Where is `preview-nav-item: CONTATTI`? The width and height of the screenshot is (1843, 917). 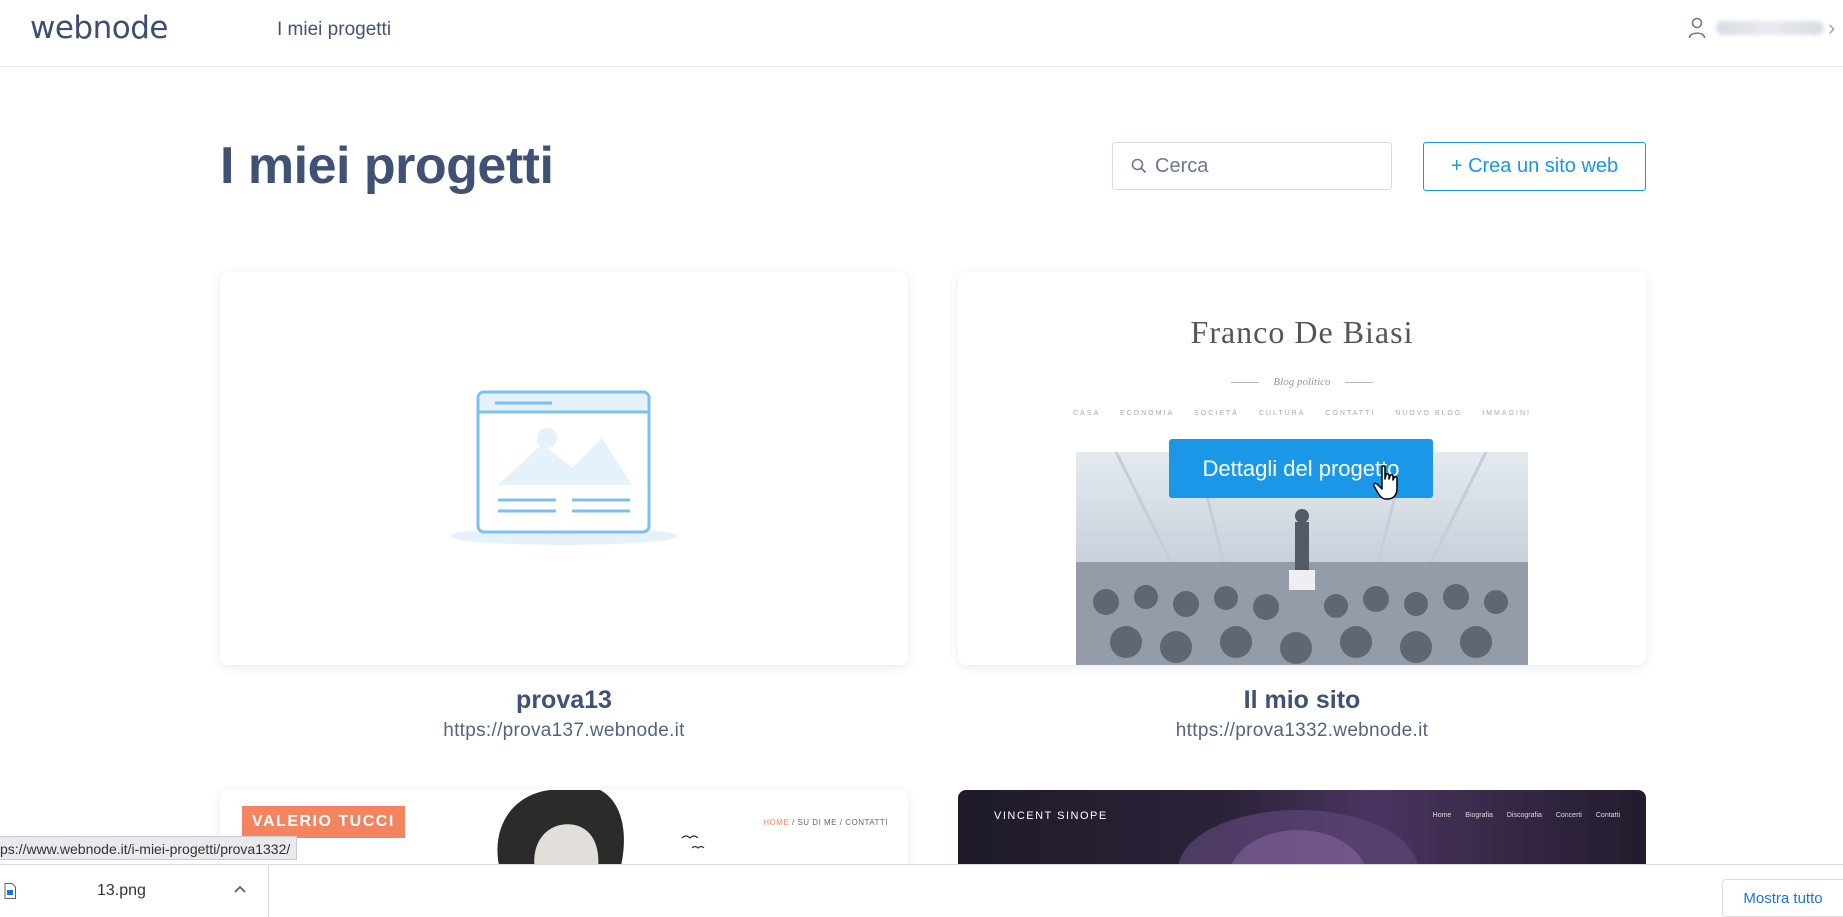 preview-nav-item: CONTATTI is located at coordinates (866, 822).